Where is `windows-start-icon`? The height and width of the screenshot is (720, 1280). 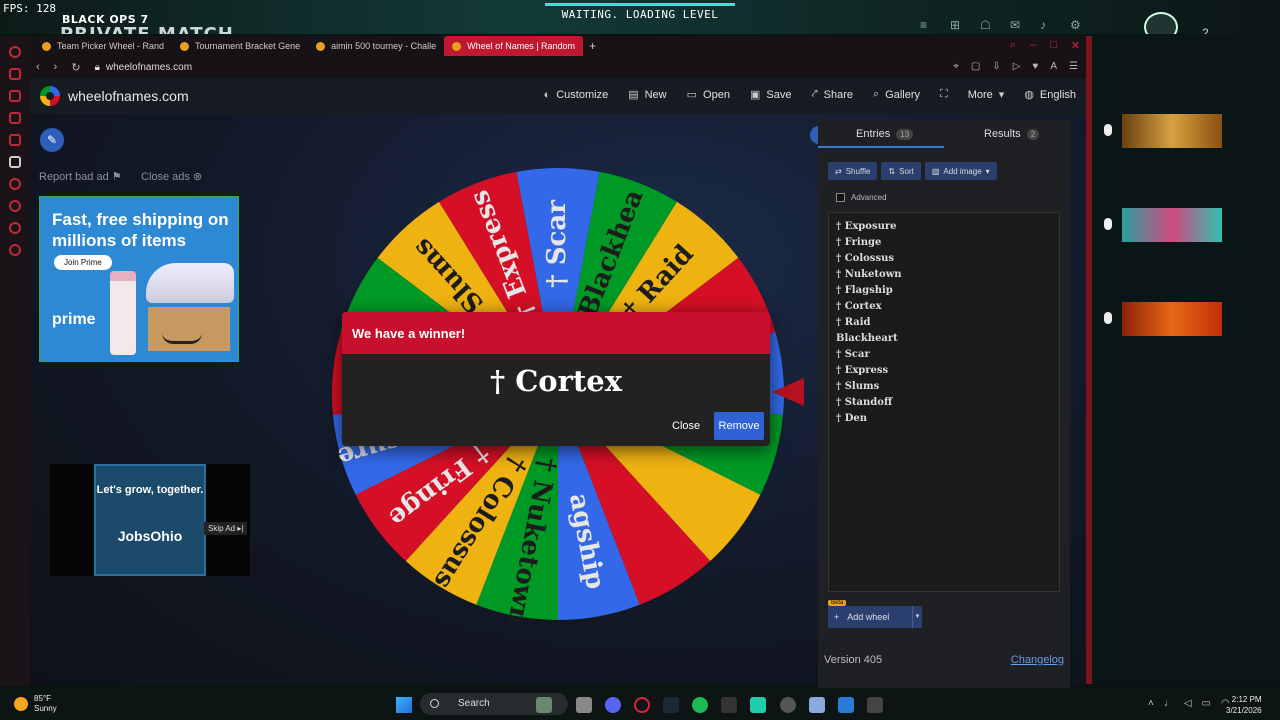
windows-start-icon is located at coordinates (404, 705).